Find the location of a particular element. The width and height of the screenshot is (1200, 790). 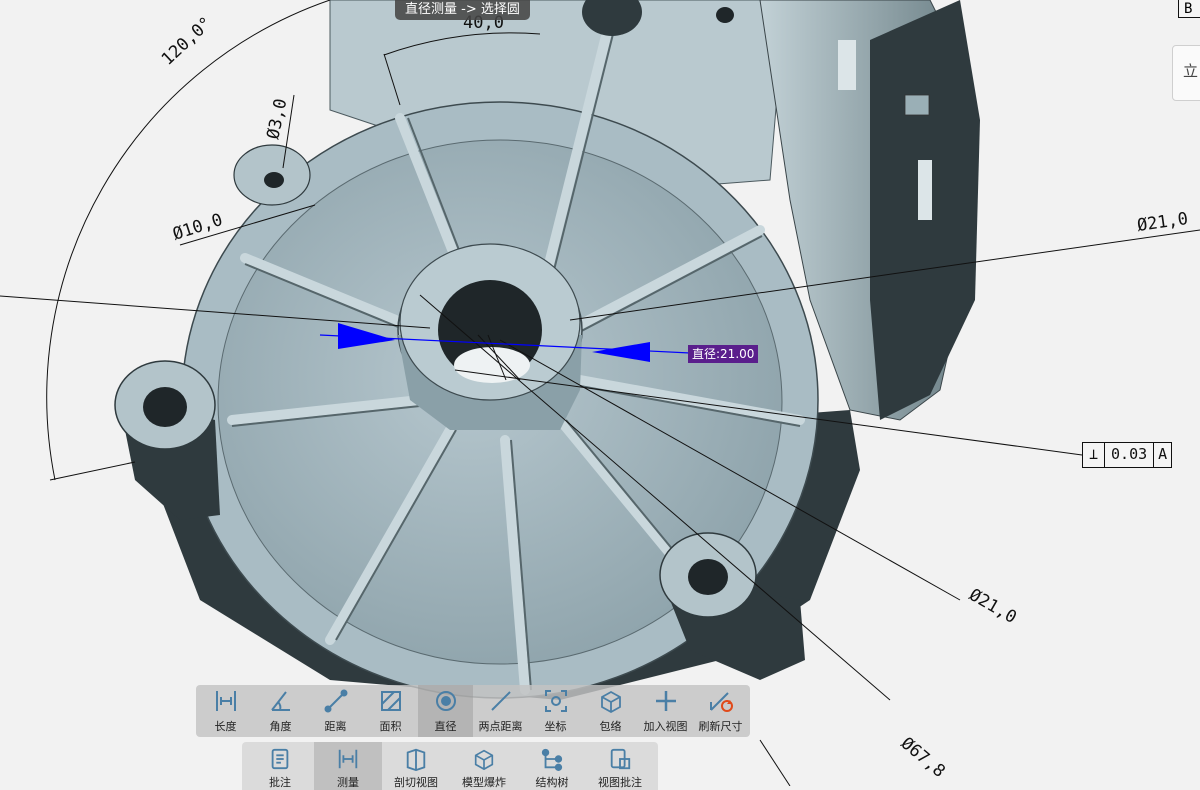

tool-section-view-label: 剖切视图 is located at coordinates (416, 782).